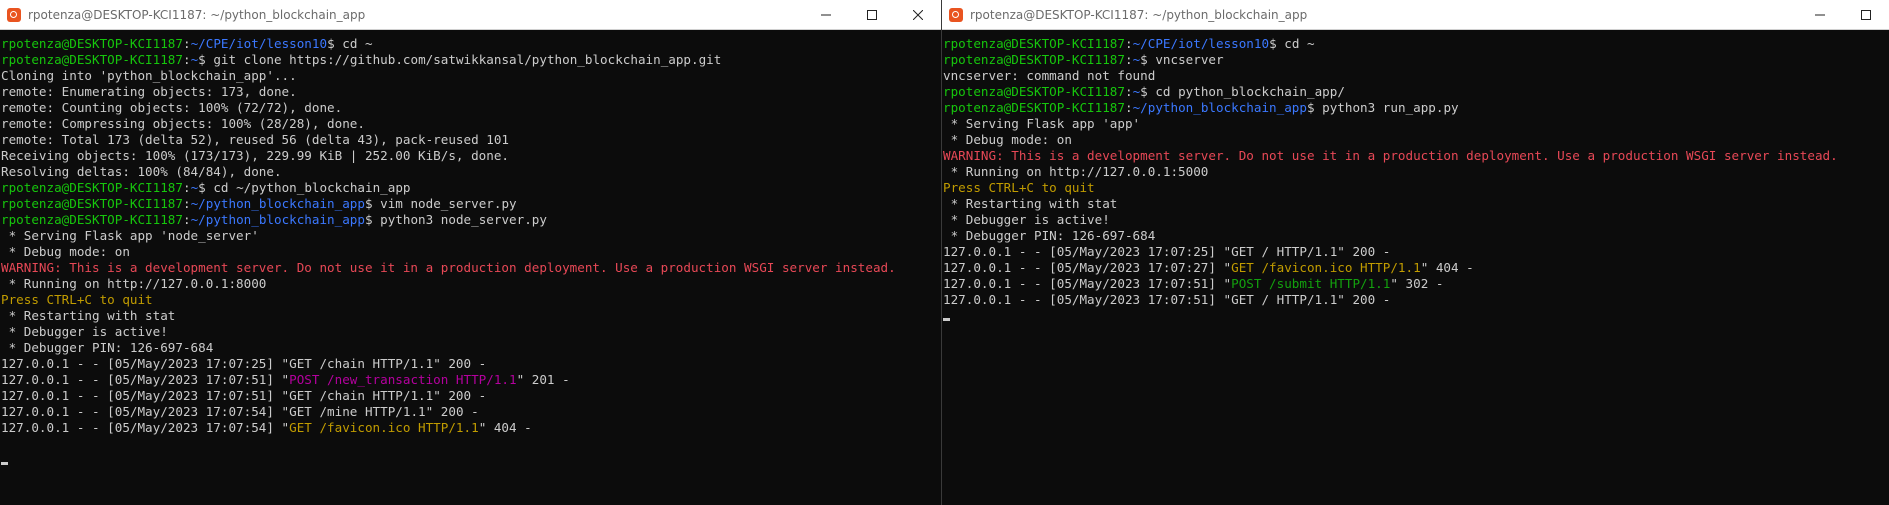 The height and width of the screenshot is (505, 1889). What do you see at coordinates (1087, 251) in the screenshot?
I see `log-prefix: 127.0.0.1 - - [05/May/2023 17:07:25] "` at bounding box center [1087, 251].